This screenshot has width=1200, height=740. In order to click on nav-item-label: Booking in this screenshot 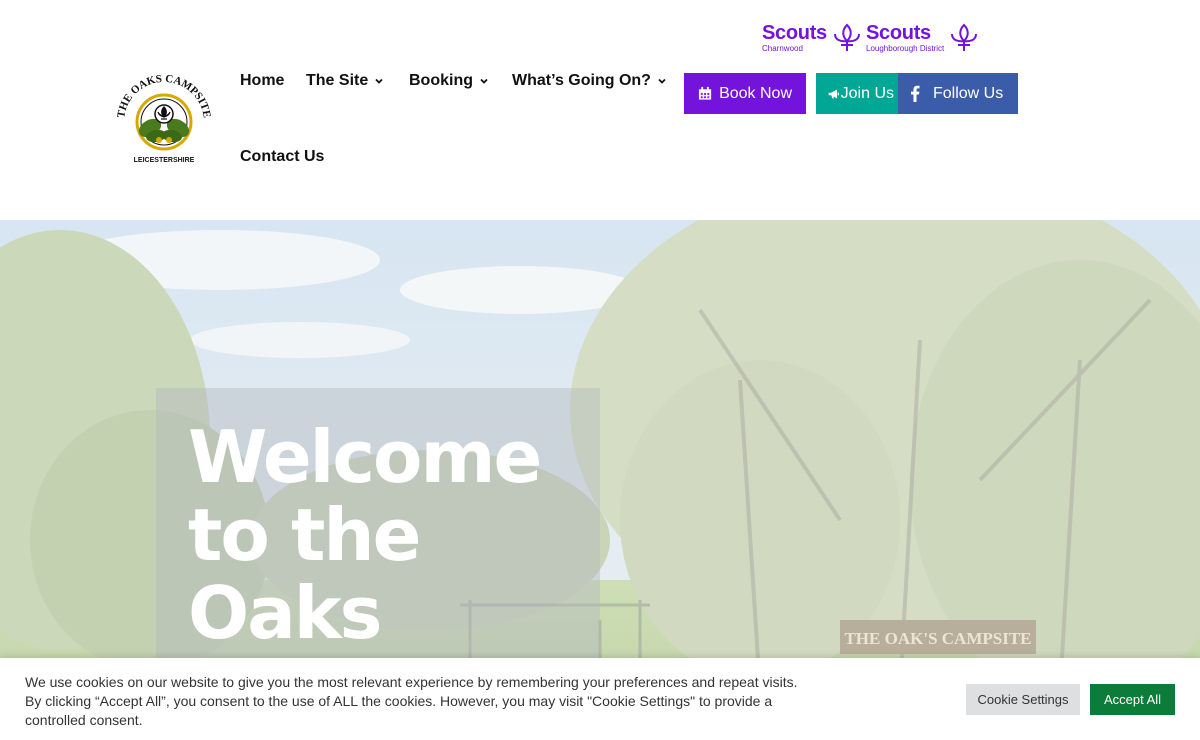, I will do `click(441, 80)`.